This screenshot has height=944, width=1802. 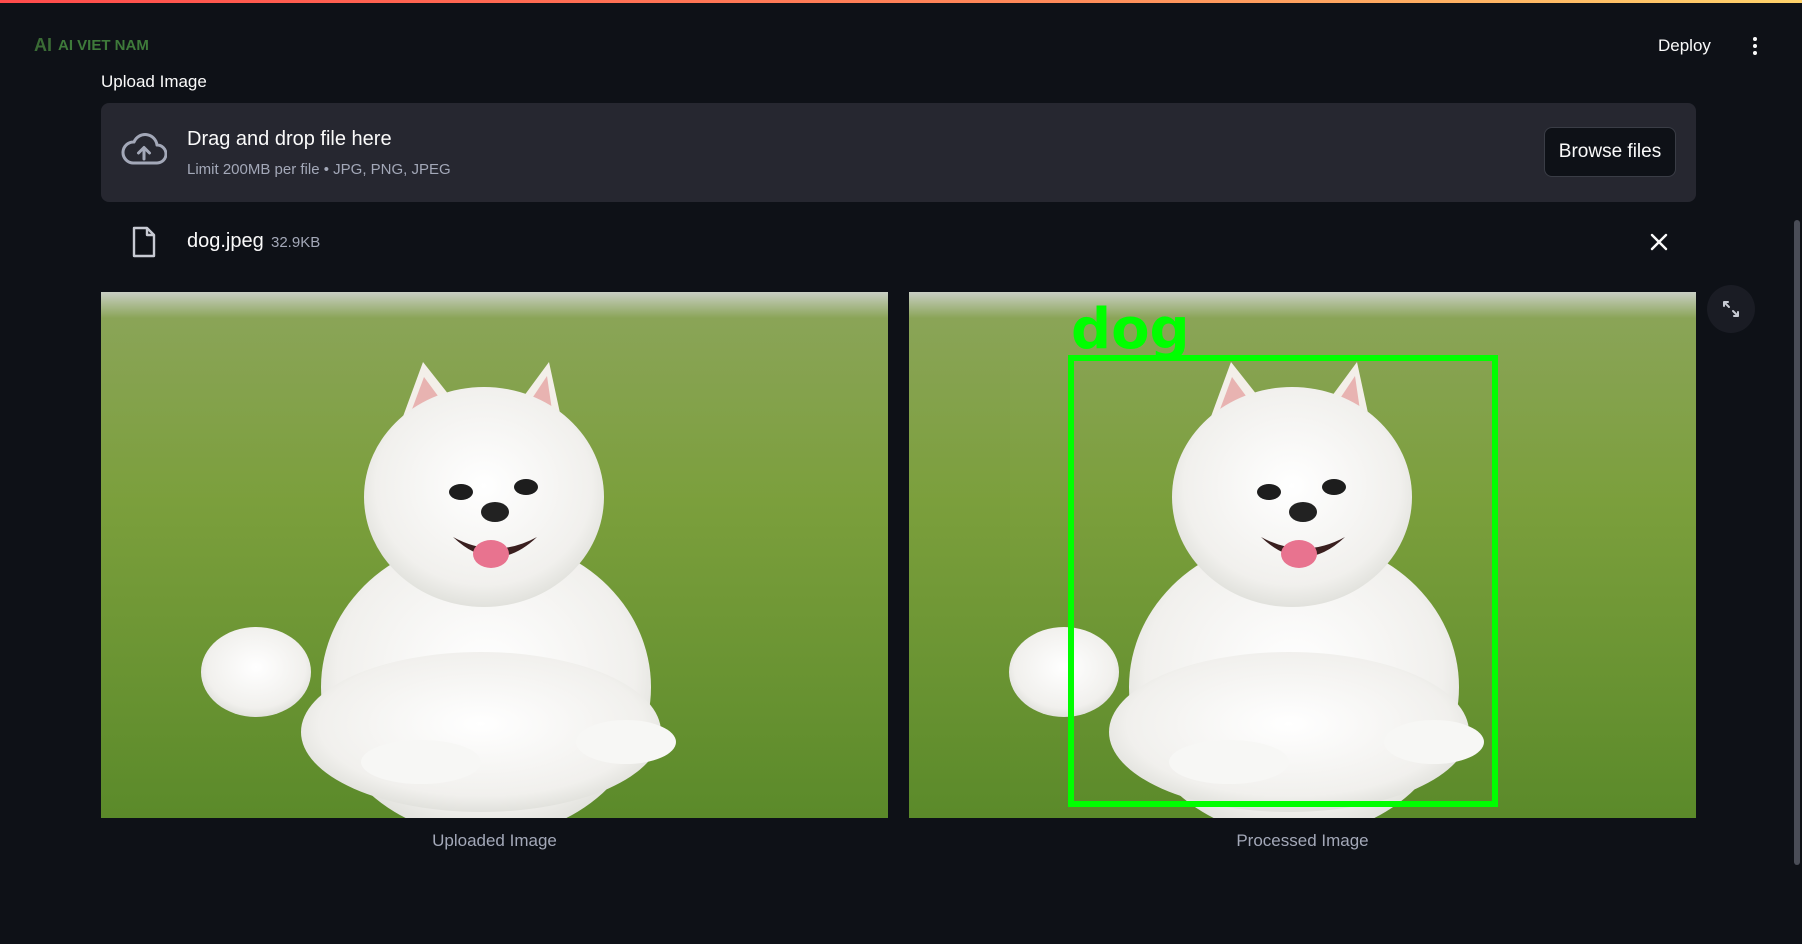 What do you see at coordinates (1659, 242) in the screenshot?
I see `close-icon` at bounding box center [1659, 242].